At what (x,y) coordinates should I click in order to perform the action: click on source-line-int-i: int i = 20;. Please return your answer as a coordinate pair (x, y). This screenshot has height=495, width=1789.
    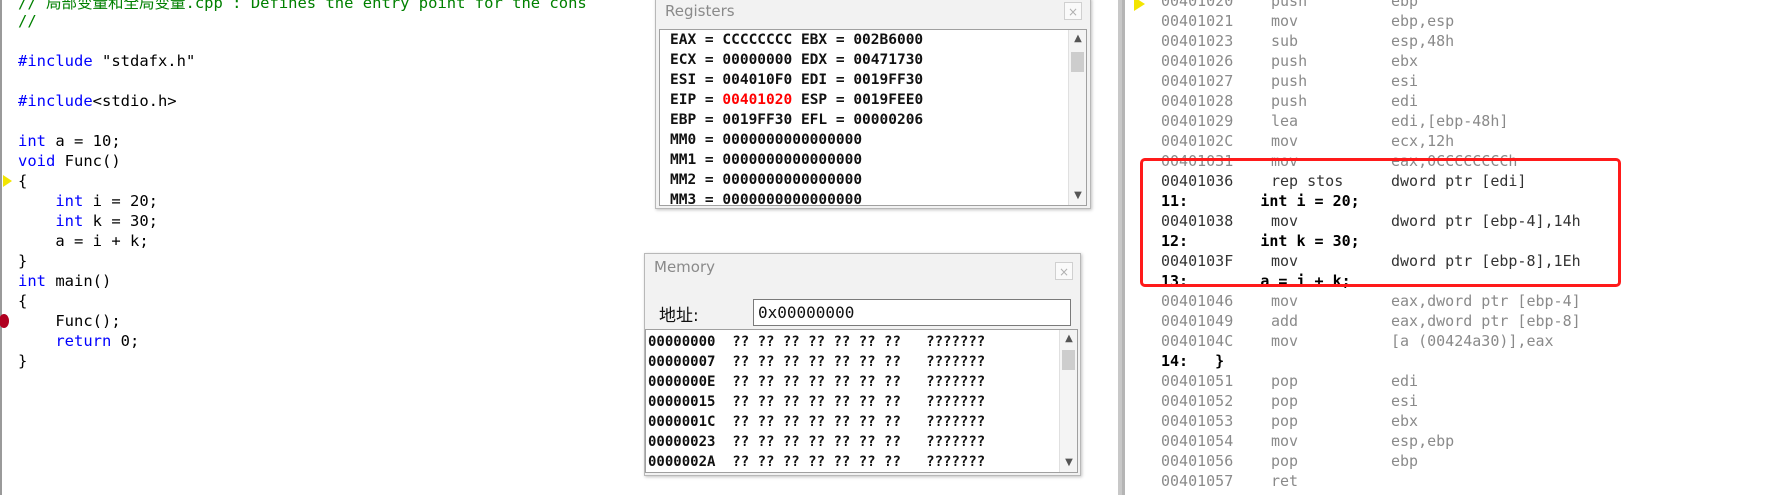
    Looking at the image, I should click on (106, 201).